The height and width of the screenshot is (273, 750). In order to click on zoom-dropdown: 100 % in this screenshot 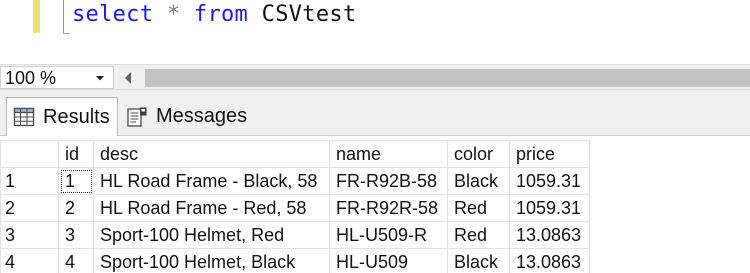, I will do `click(57, 77)`.